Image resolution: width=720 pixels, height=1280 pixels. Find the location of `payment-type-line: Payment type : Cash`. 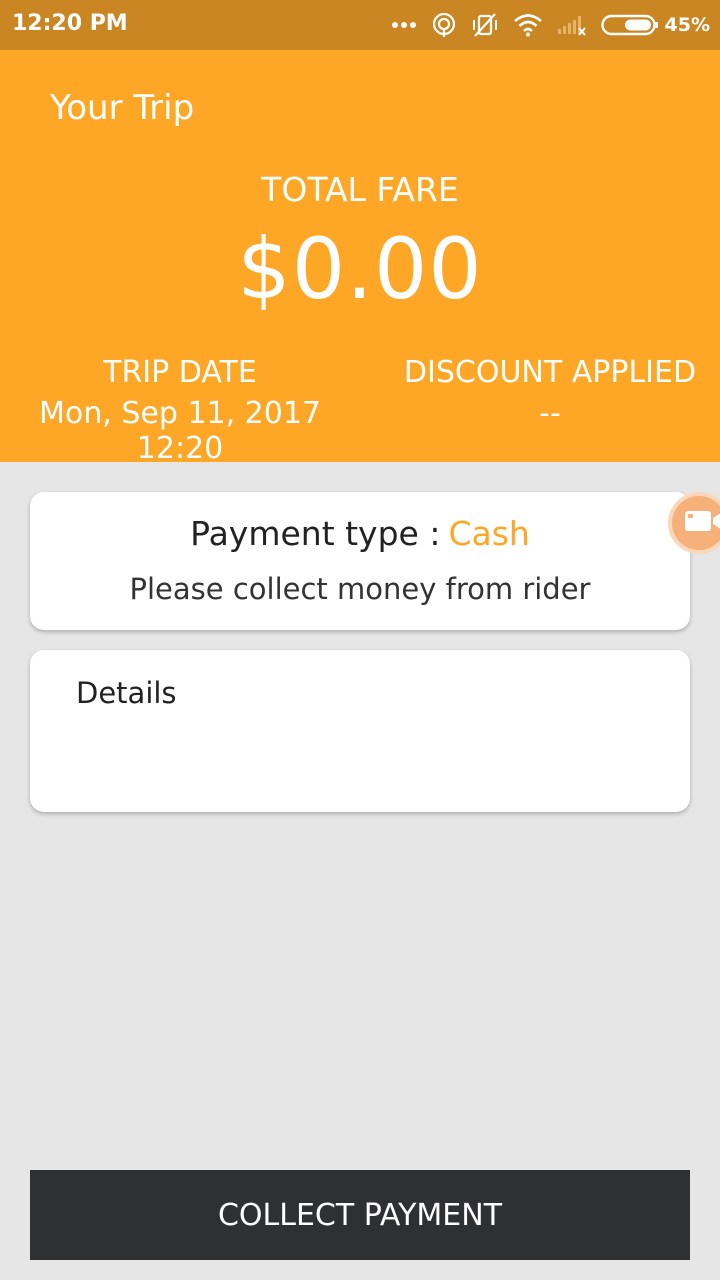

payment-type-line: Payment type : Cash is located at coordinates (360, 533).